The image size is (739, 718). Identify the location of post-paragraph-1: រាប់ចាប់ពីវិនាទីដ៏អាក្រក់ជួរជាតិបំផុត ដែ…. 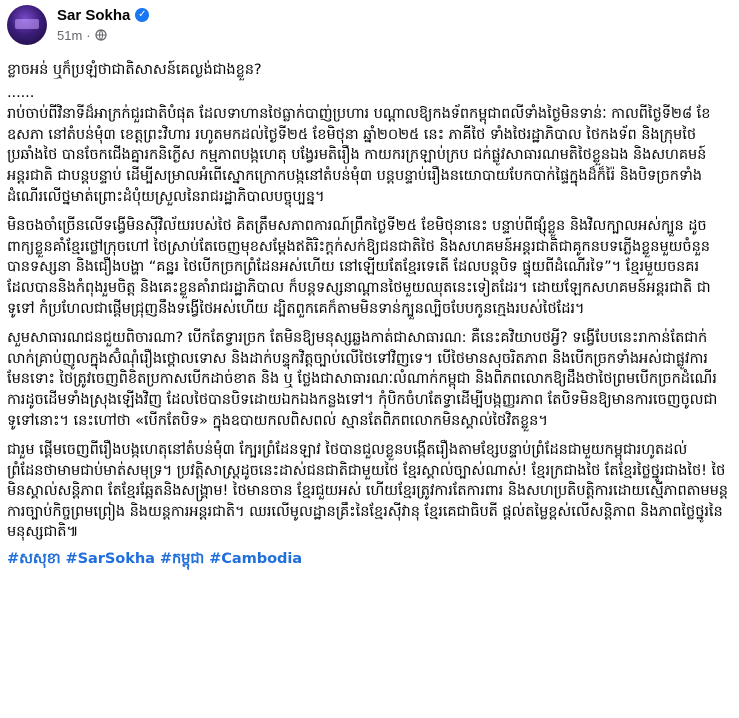
(359, 155).